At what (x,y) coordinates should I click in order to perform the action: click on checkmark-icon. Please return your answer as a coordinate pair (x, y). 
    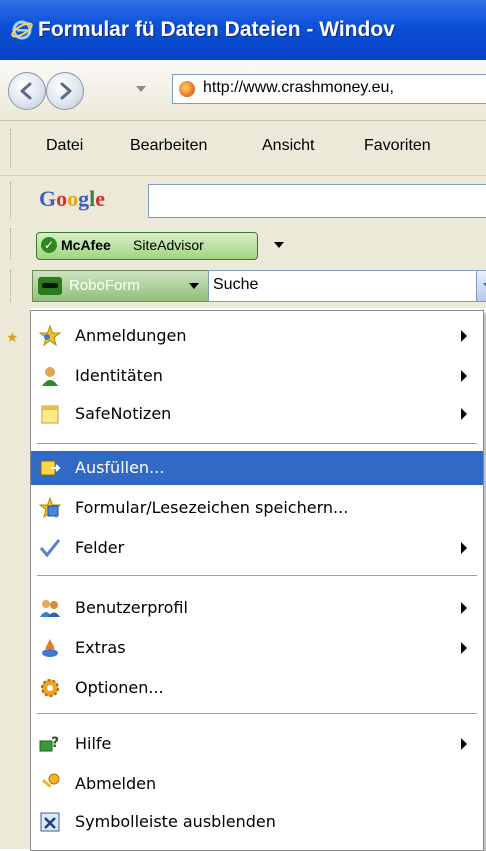
    Looking at the image, I should click on (50, 548).